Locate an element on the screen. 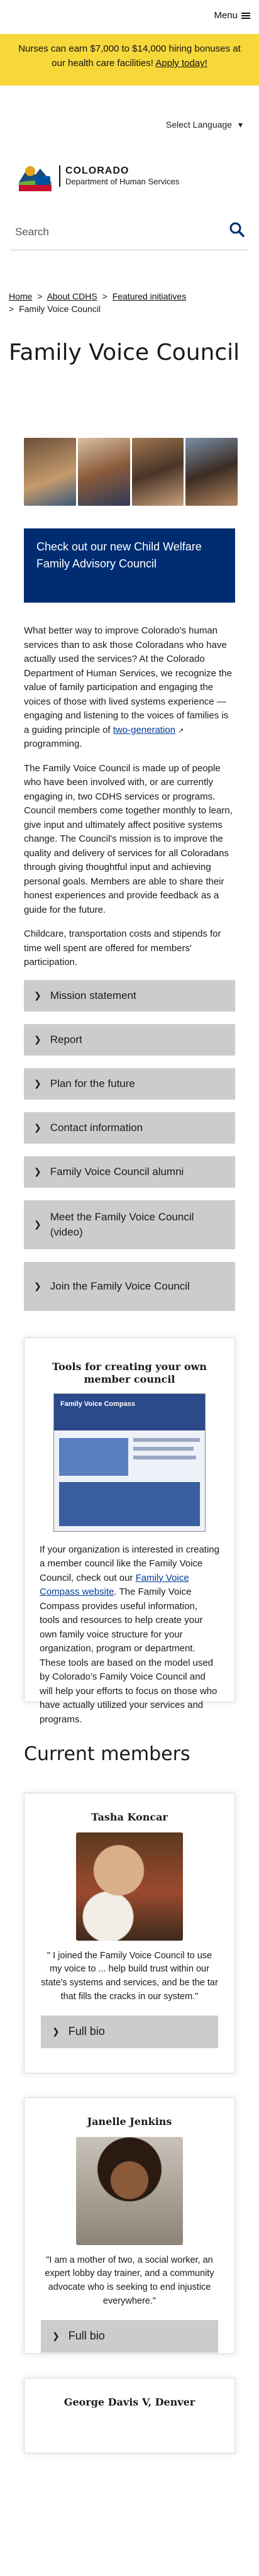 Image resolution: width=259 pixels, height=2576 pixels. accordion-video: ❯ Meet the Family Voice Council (video) is located at coordinates (129, 1224).